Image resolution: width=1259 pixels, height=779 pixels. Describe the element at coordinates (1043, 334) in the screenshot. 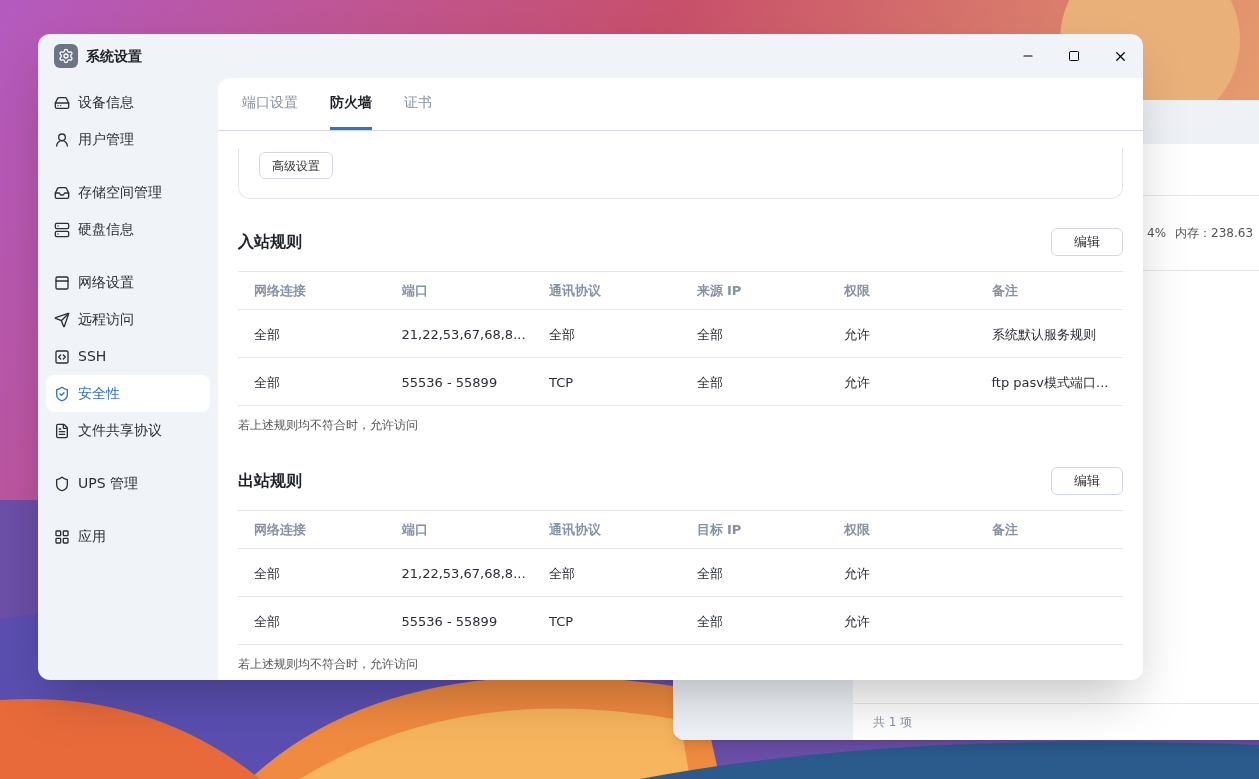

I see `table-cell: 系统默认服务规则` at that location.